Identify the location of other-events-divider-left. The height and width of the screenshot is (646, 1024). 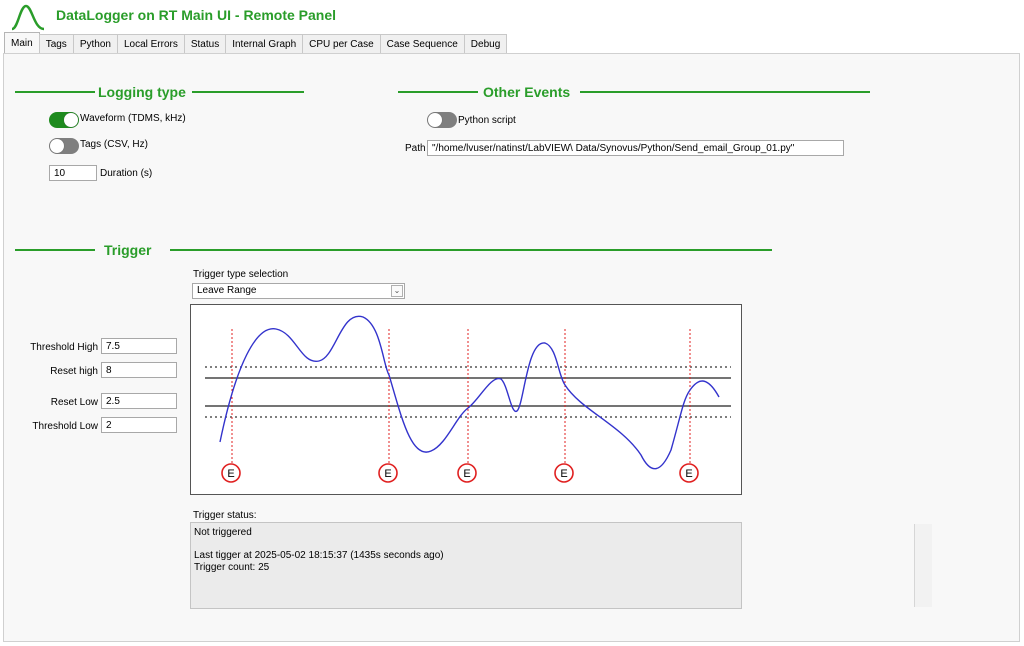
(438, 92).